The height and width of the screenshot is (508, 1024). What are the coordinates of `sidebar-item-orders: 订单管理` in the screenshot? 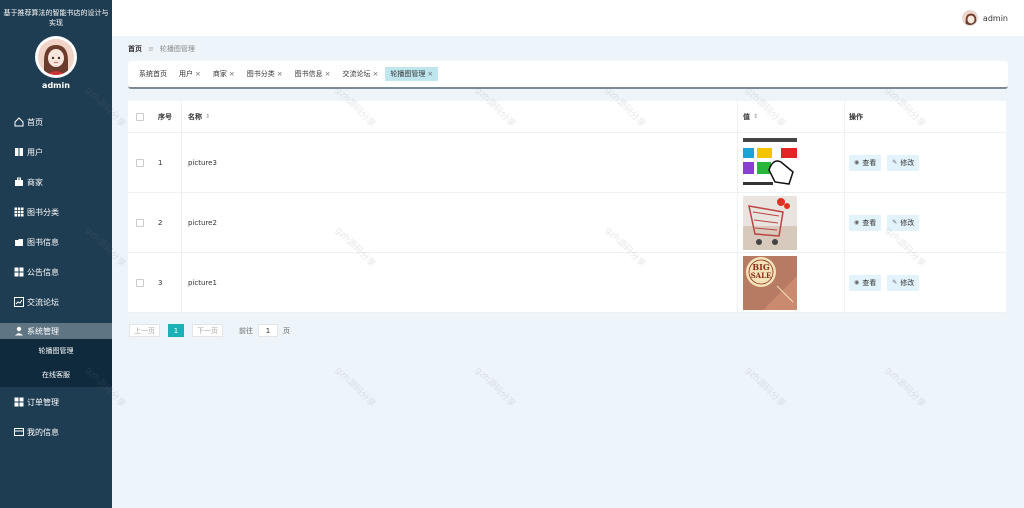 It's located at (56, 402).